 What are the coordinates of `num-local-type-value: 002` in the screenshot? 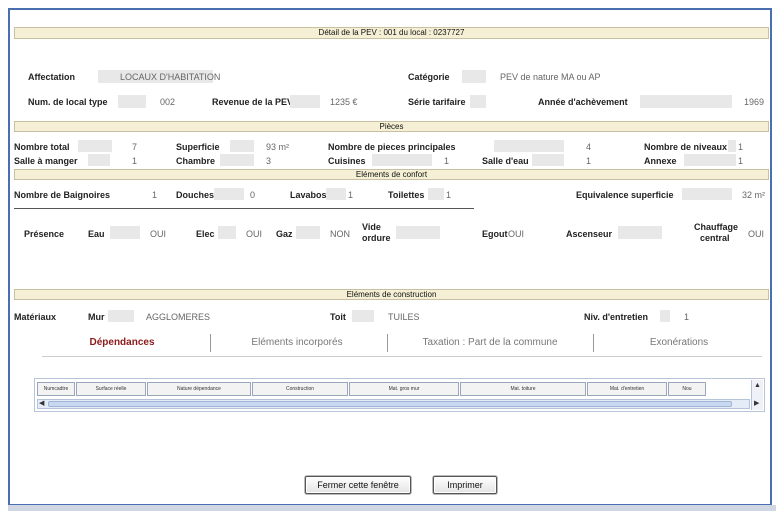 It's located at (168, 102).